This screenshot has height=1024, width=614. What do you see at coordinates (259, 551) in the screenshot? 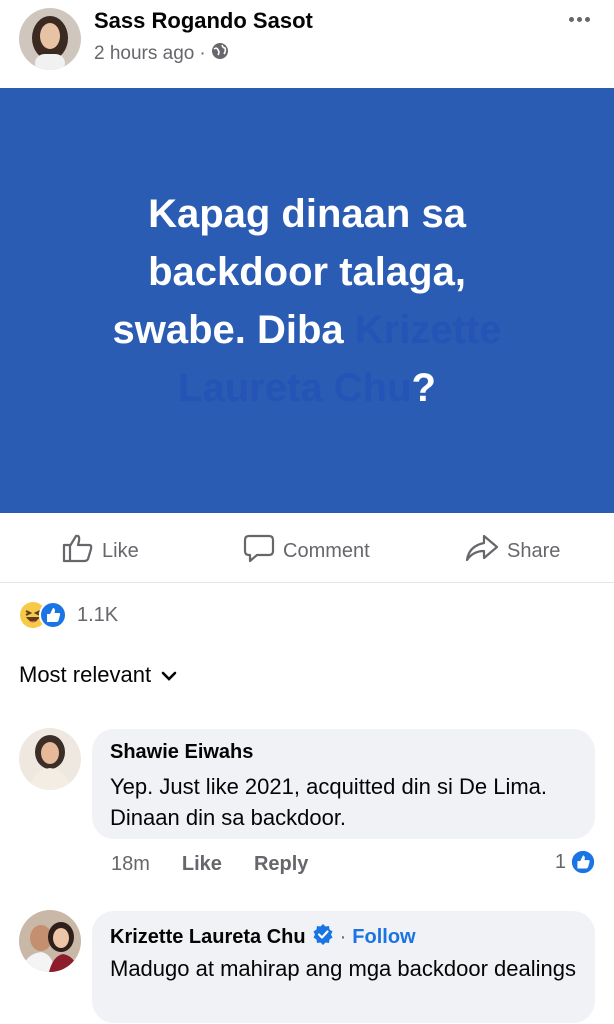
I see `comment-bubble-icon` at bounding box center [259, 551].